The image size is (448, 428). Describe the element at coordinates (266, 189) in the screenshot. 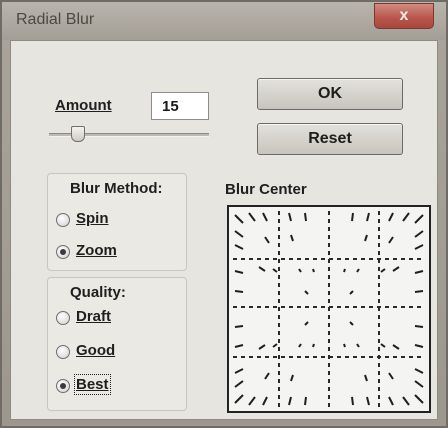

I see `blur-center-label: Blur Center` at that location.